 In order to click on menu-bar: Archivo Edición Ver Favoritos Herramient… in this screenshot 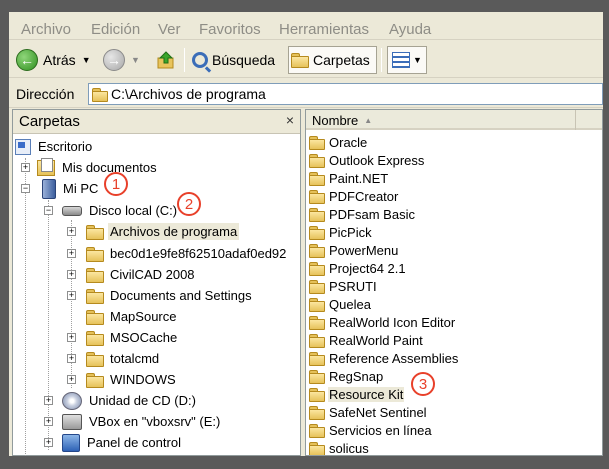, I will do `click(306, 26)`.